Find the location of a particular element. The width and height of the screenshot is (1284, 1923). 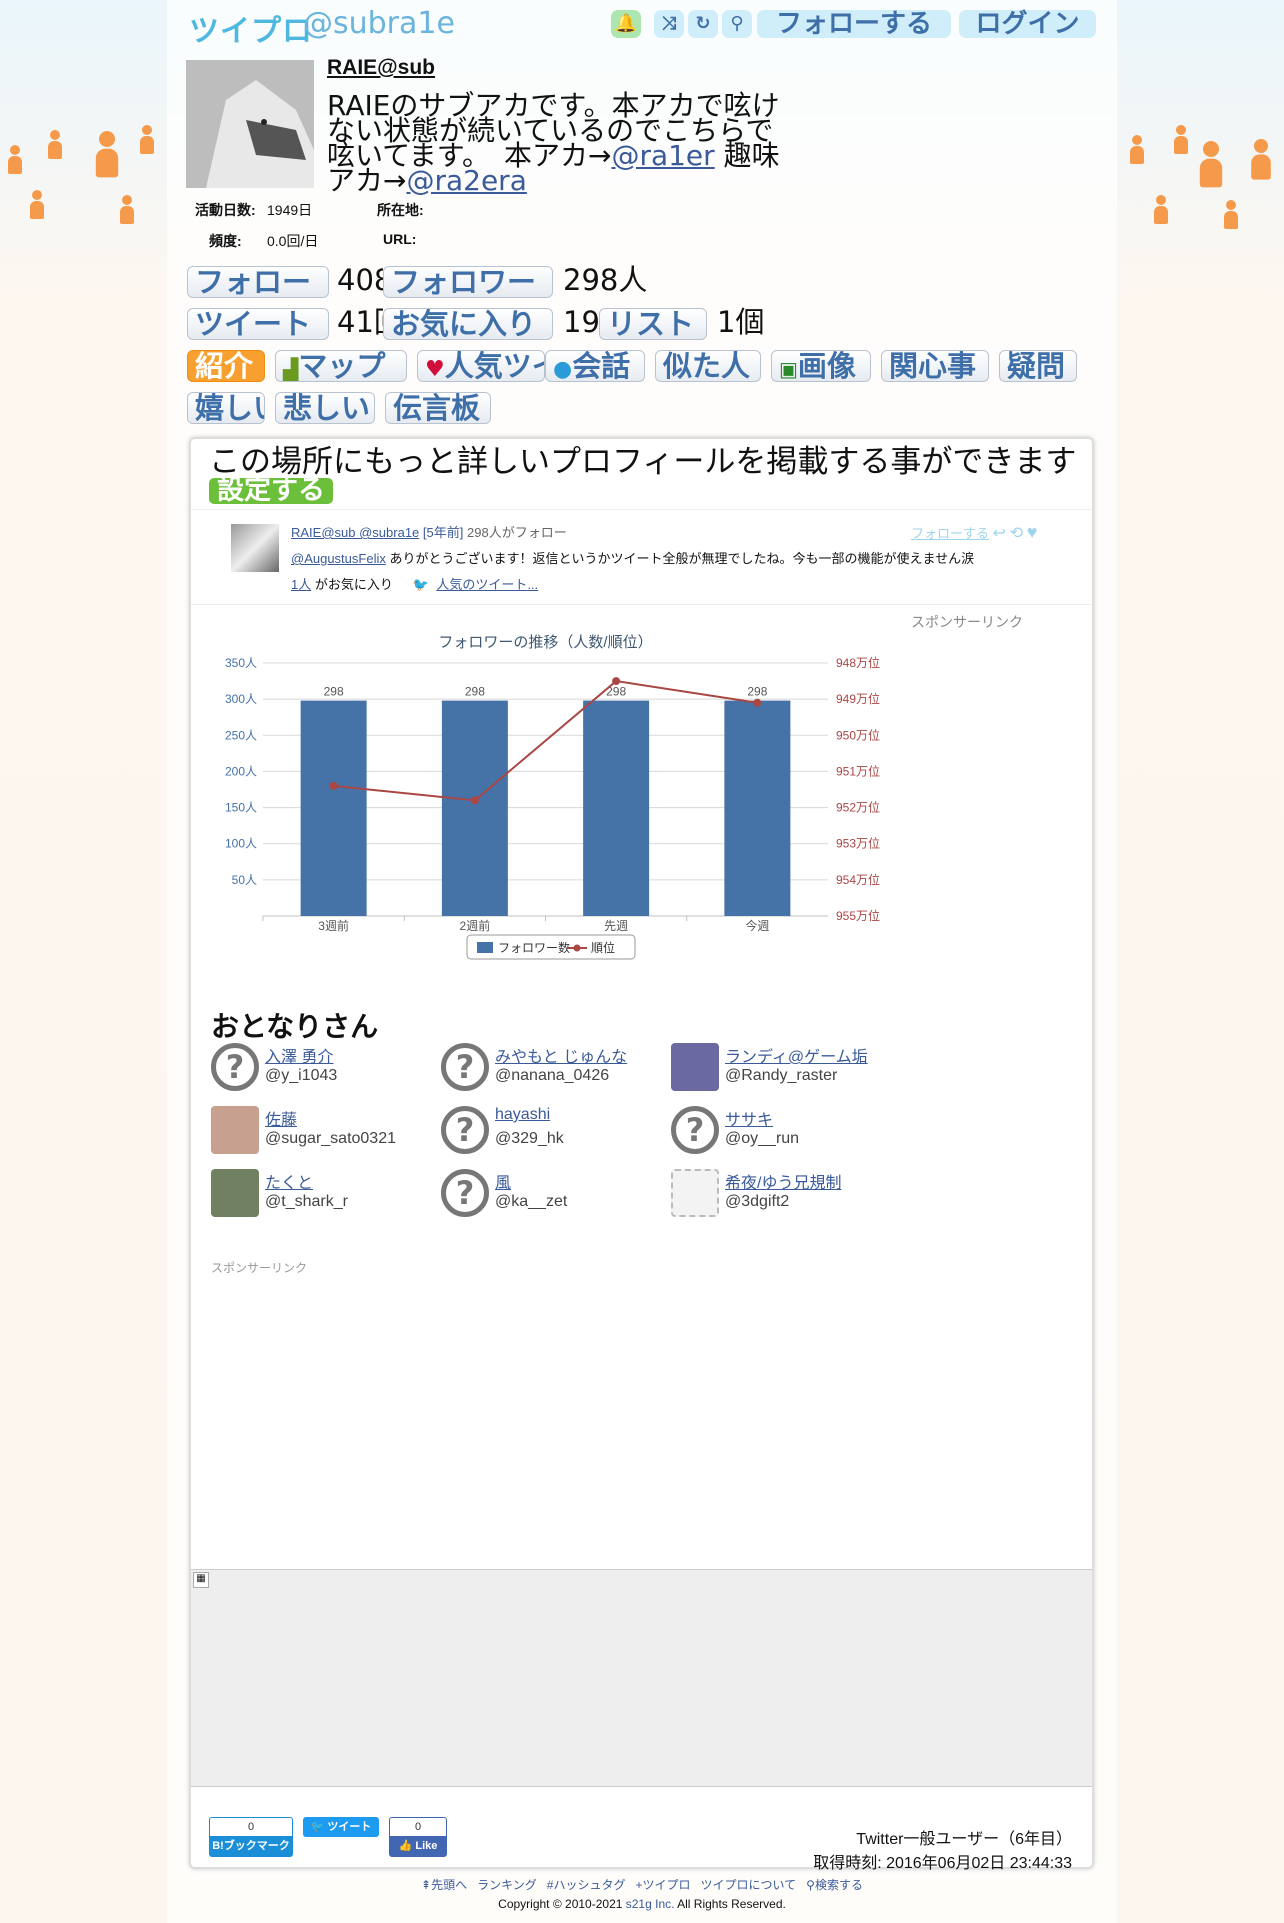

left-axis-tick: 150人 is located at coordinates (241, 808).